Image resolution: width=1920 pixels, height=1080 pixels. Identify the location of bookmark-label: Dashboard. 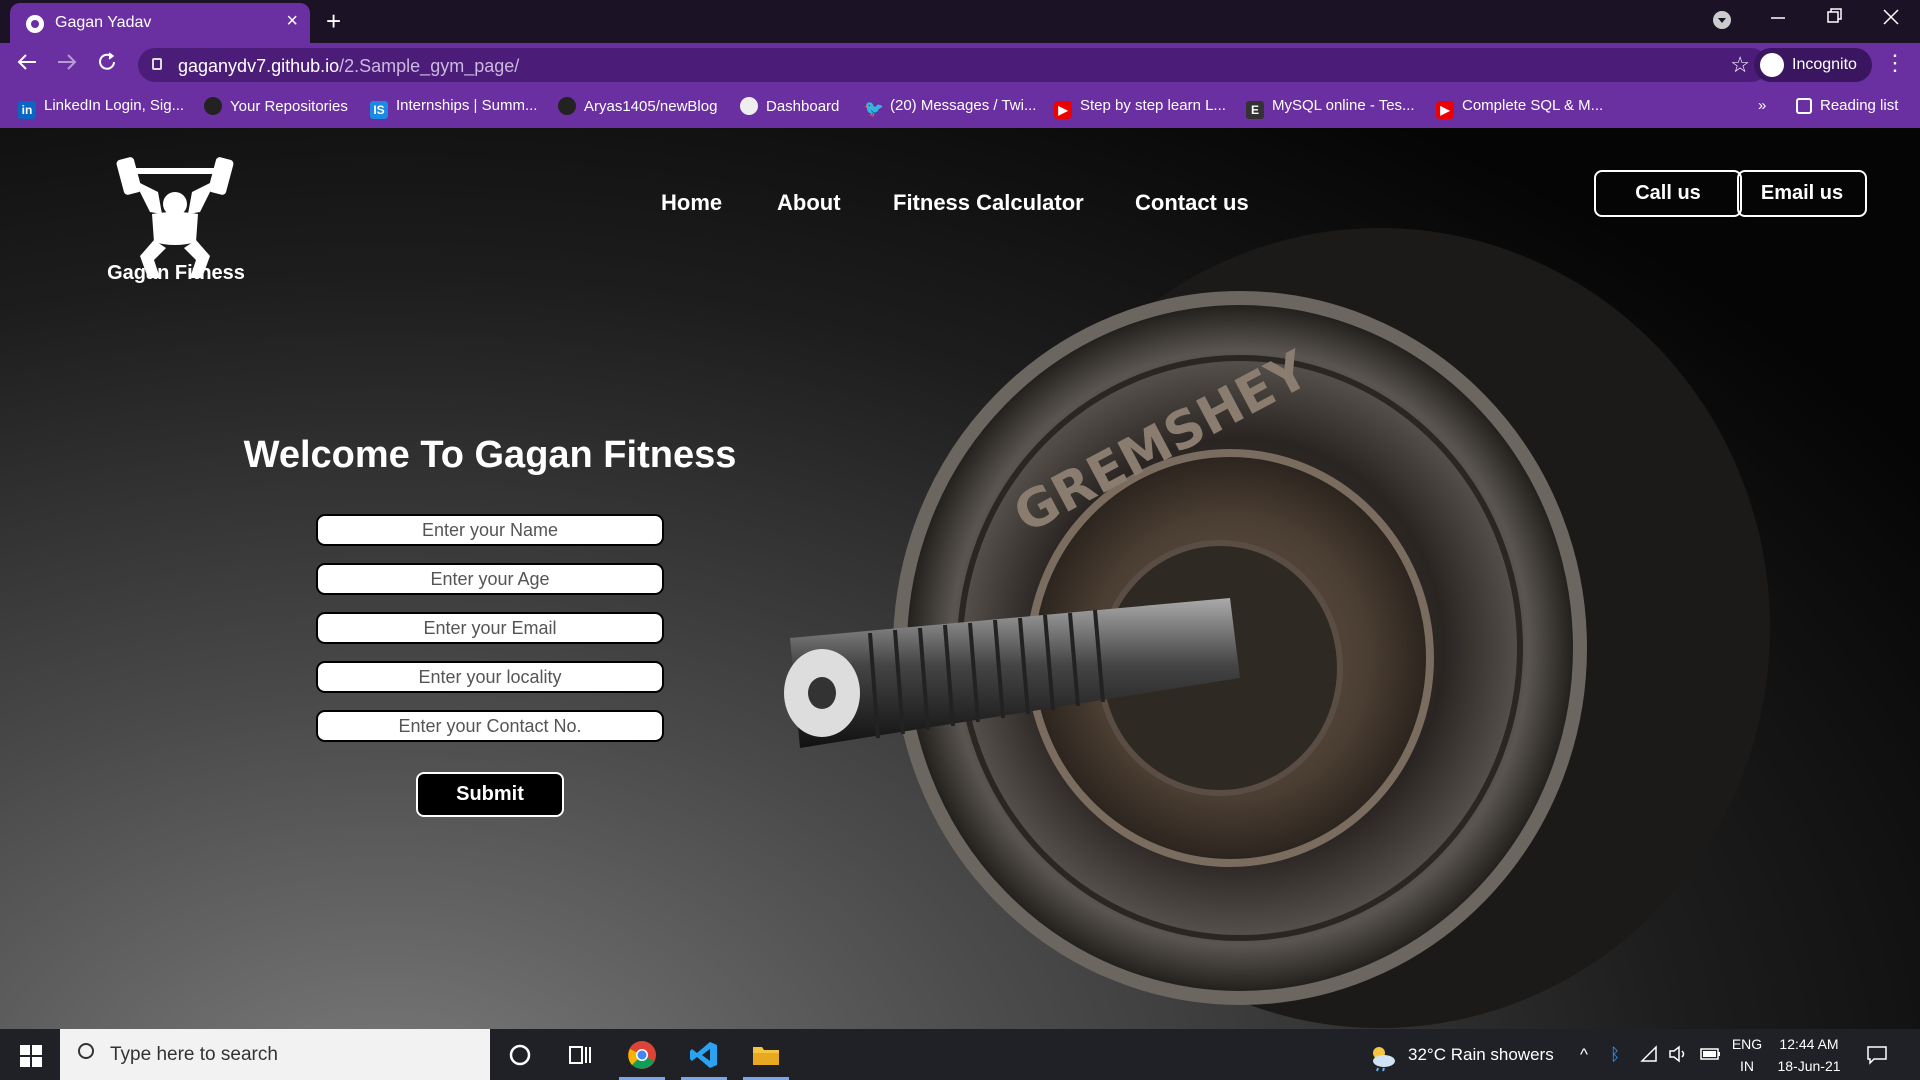
(803, 106).